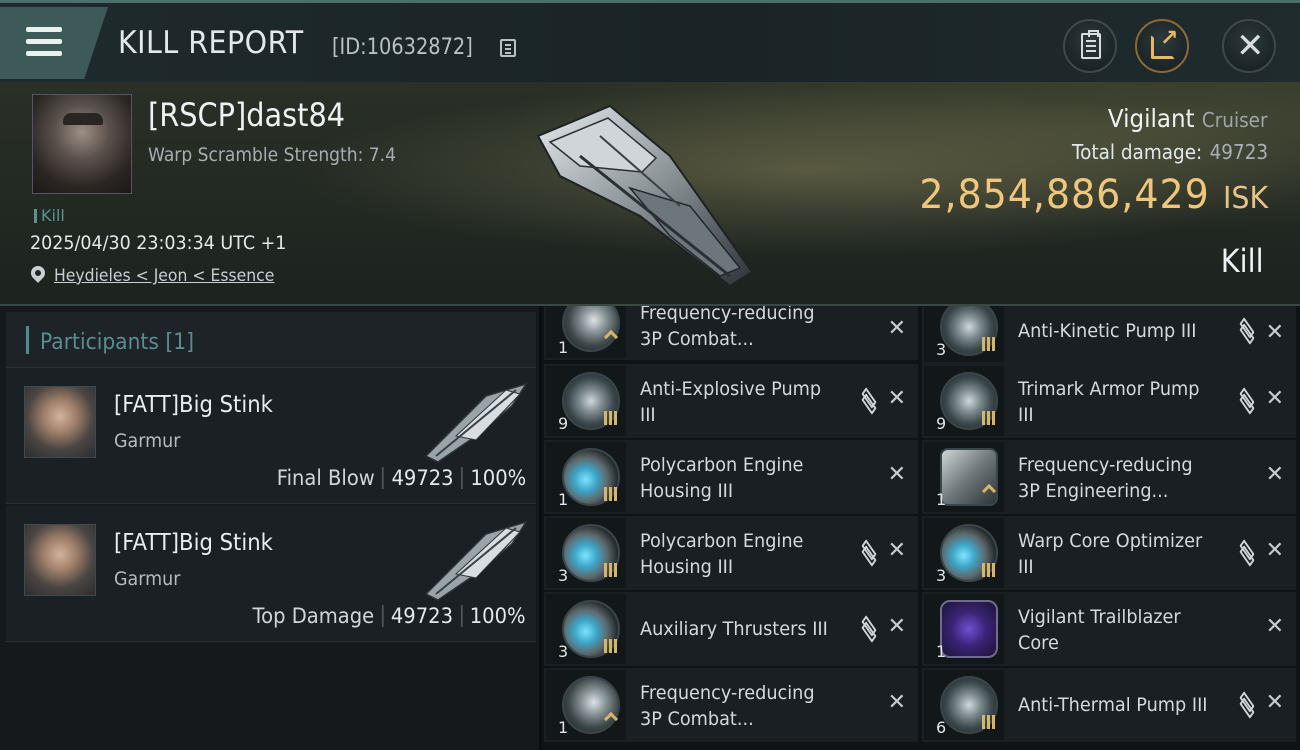 The width and height of the screenshot is (1300, 750). I want to click on module-name: Anti-Thermal Pump III, so click(1113, 705).